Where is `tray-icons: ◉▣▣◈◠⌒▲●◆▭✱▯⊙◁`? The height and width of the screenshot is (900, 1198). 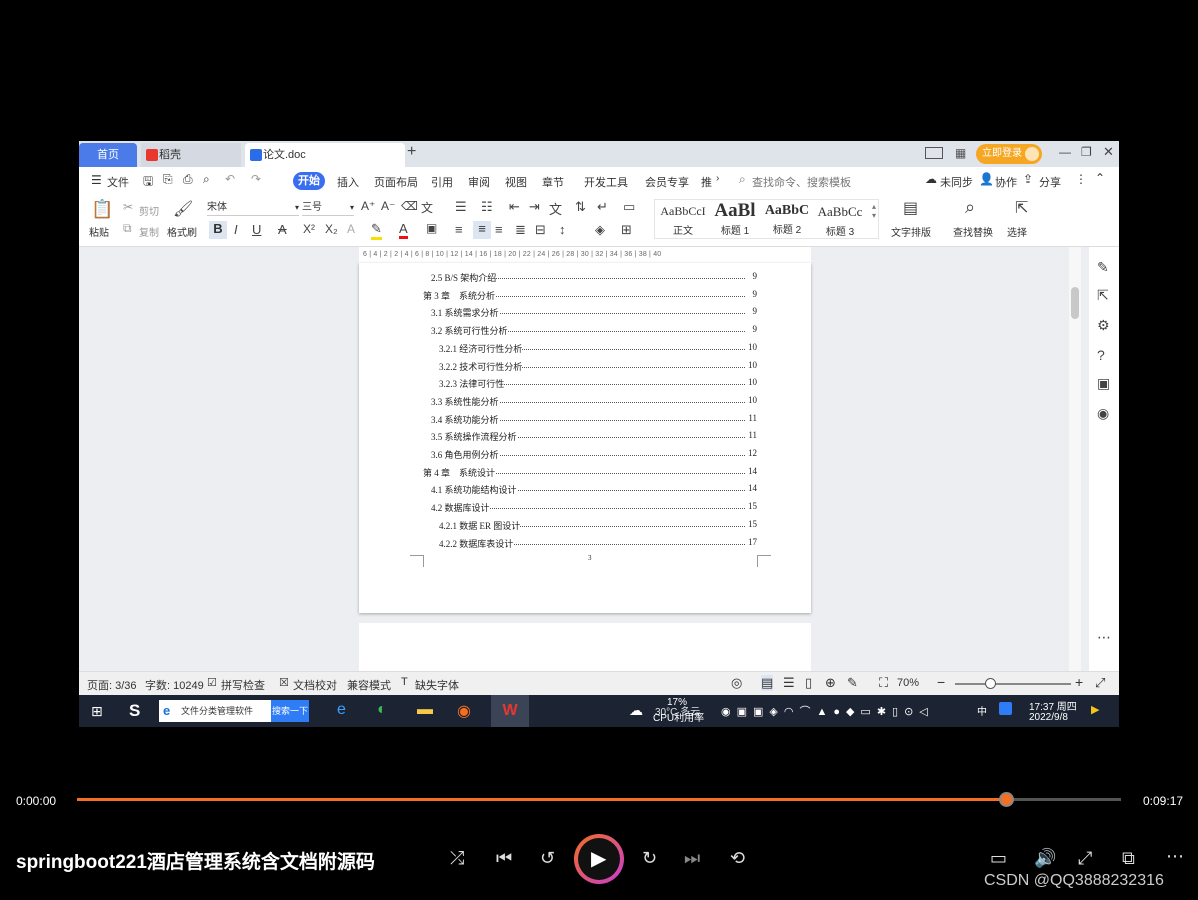 tray-icons: ◉▣▣◈◠⌒▲●◆▭✱▯⊙◁ is located at coordinates (827, 711).